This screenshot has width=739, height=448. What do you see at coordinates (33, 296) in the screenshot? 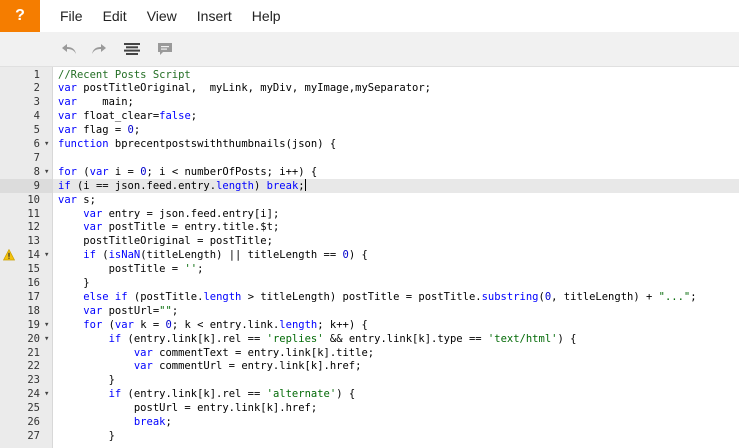
I see `line-number: 17` at bounding box center [33, 296].